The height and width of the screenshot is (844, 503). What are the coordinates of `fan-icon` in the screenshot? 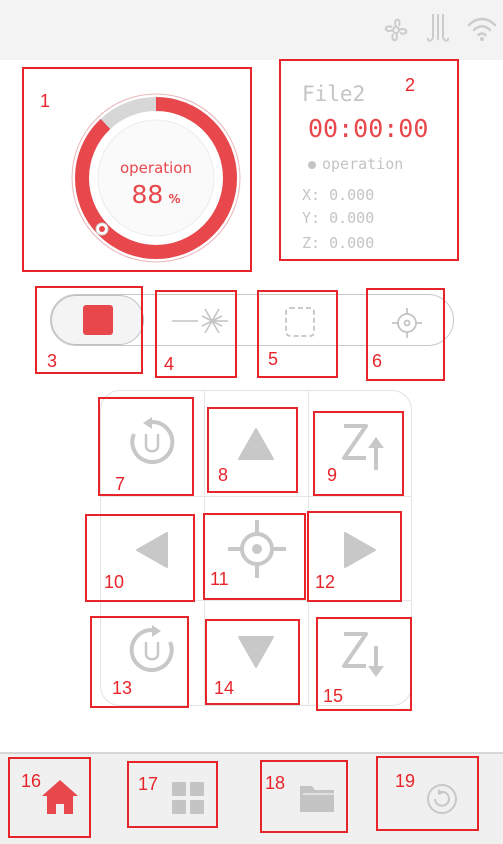 It's located at (396, 30).